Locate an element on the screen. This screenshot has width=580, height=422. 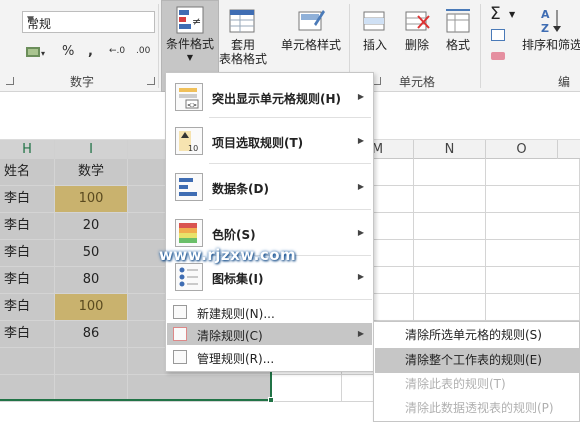
sort-filter-label: 排序和筛选 is located at coordinates (550, 45).